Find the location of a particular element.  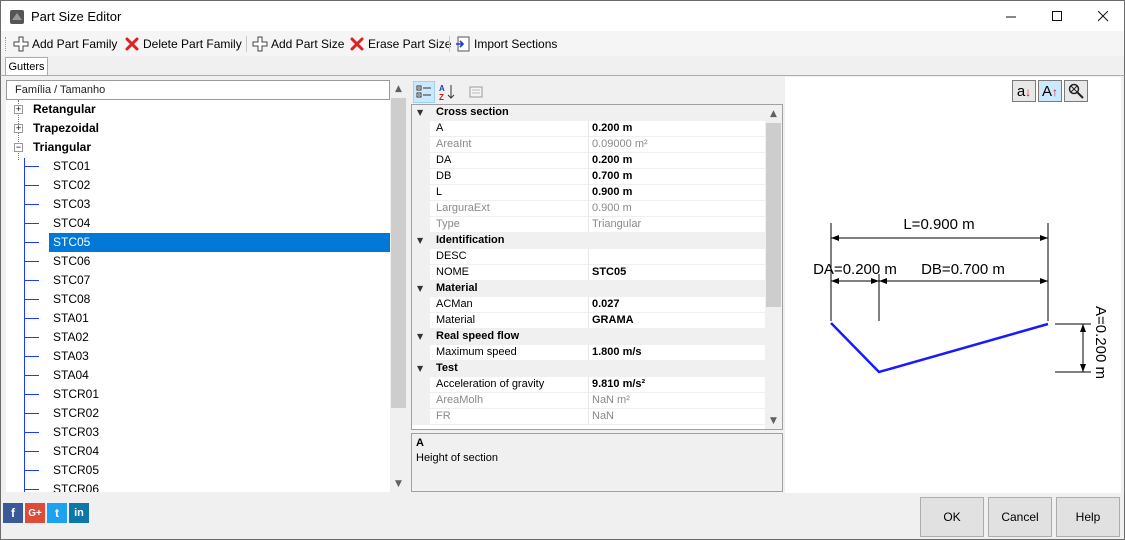

property-value: 9.810 m/s² is located at coordinates (618, 384).